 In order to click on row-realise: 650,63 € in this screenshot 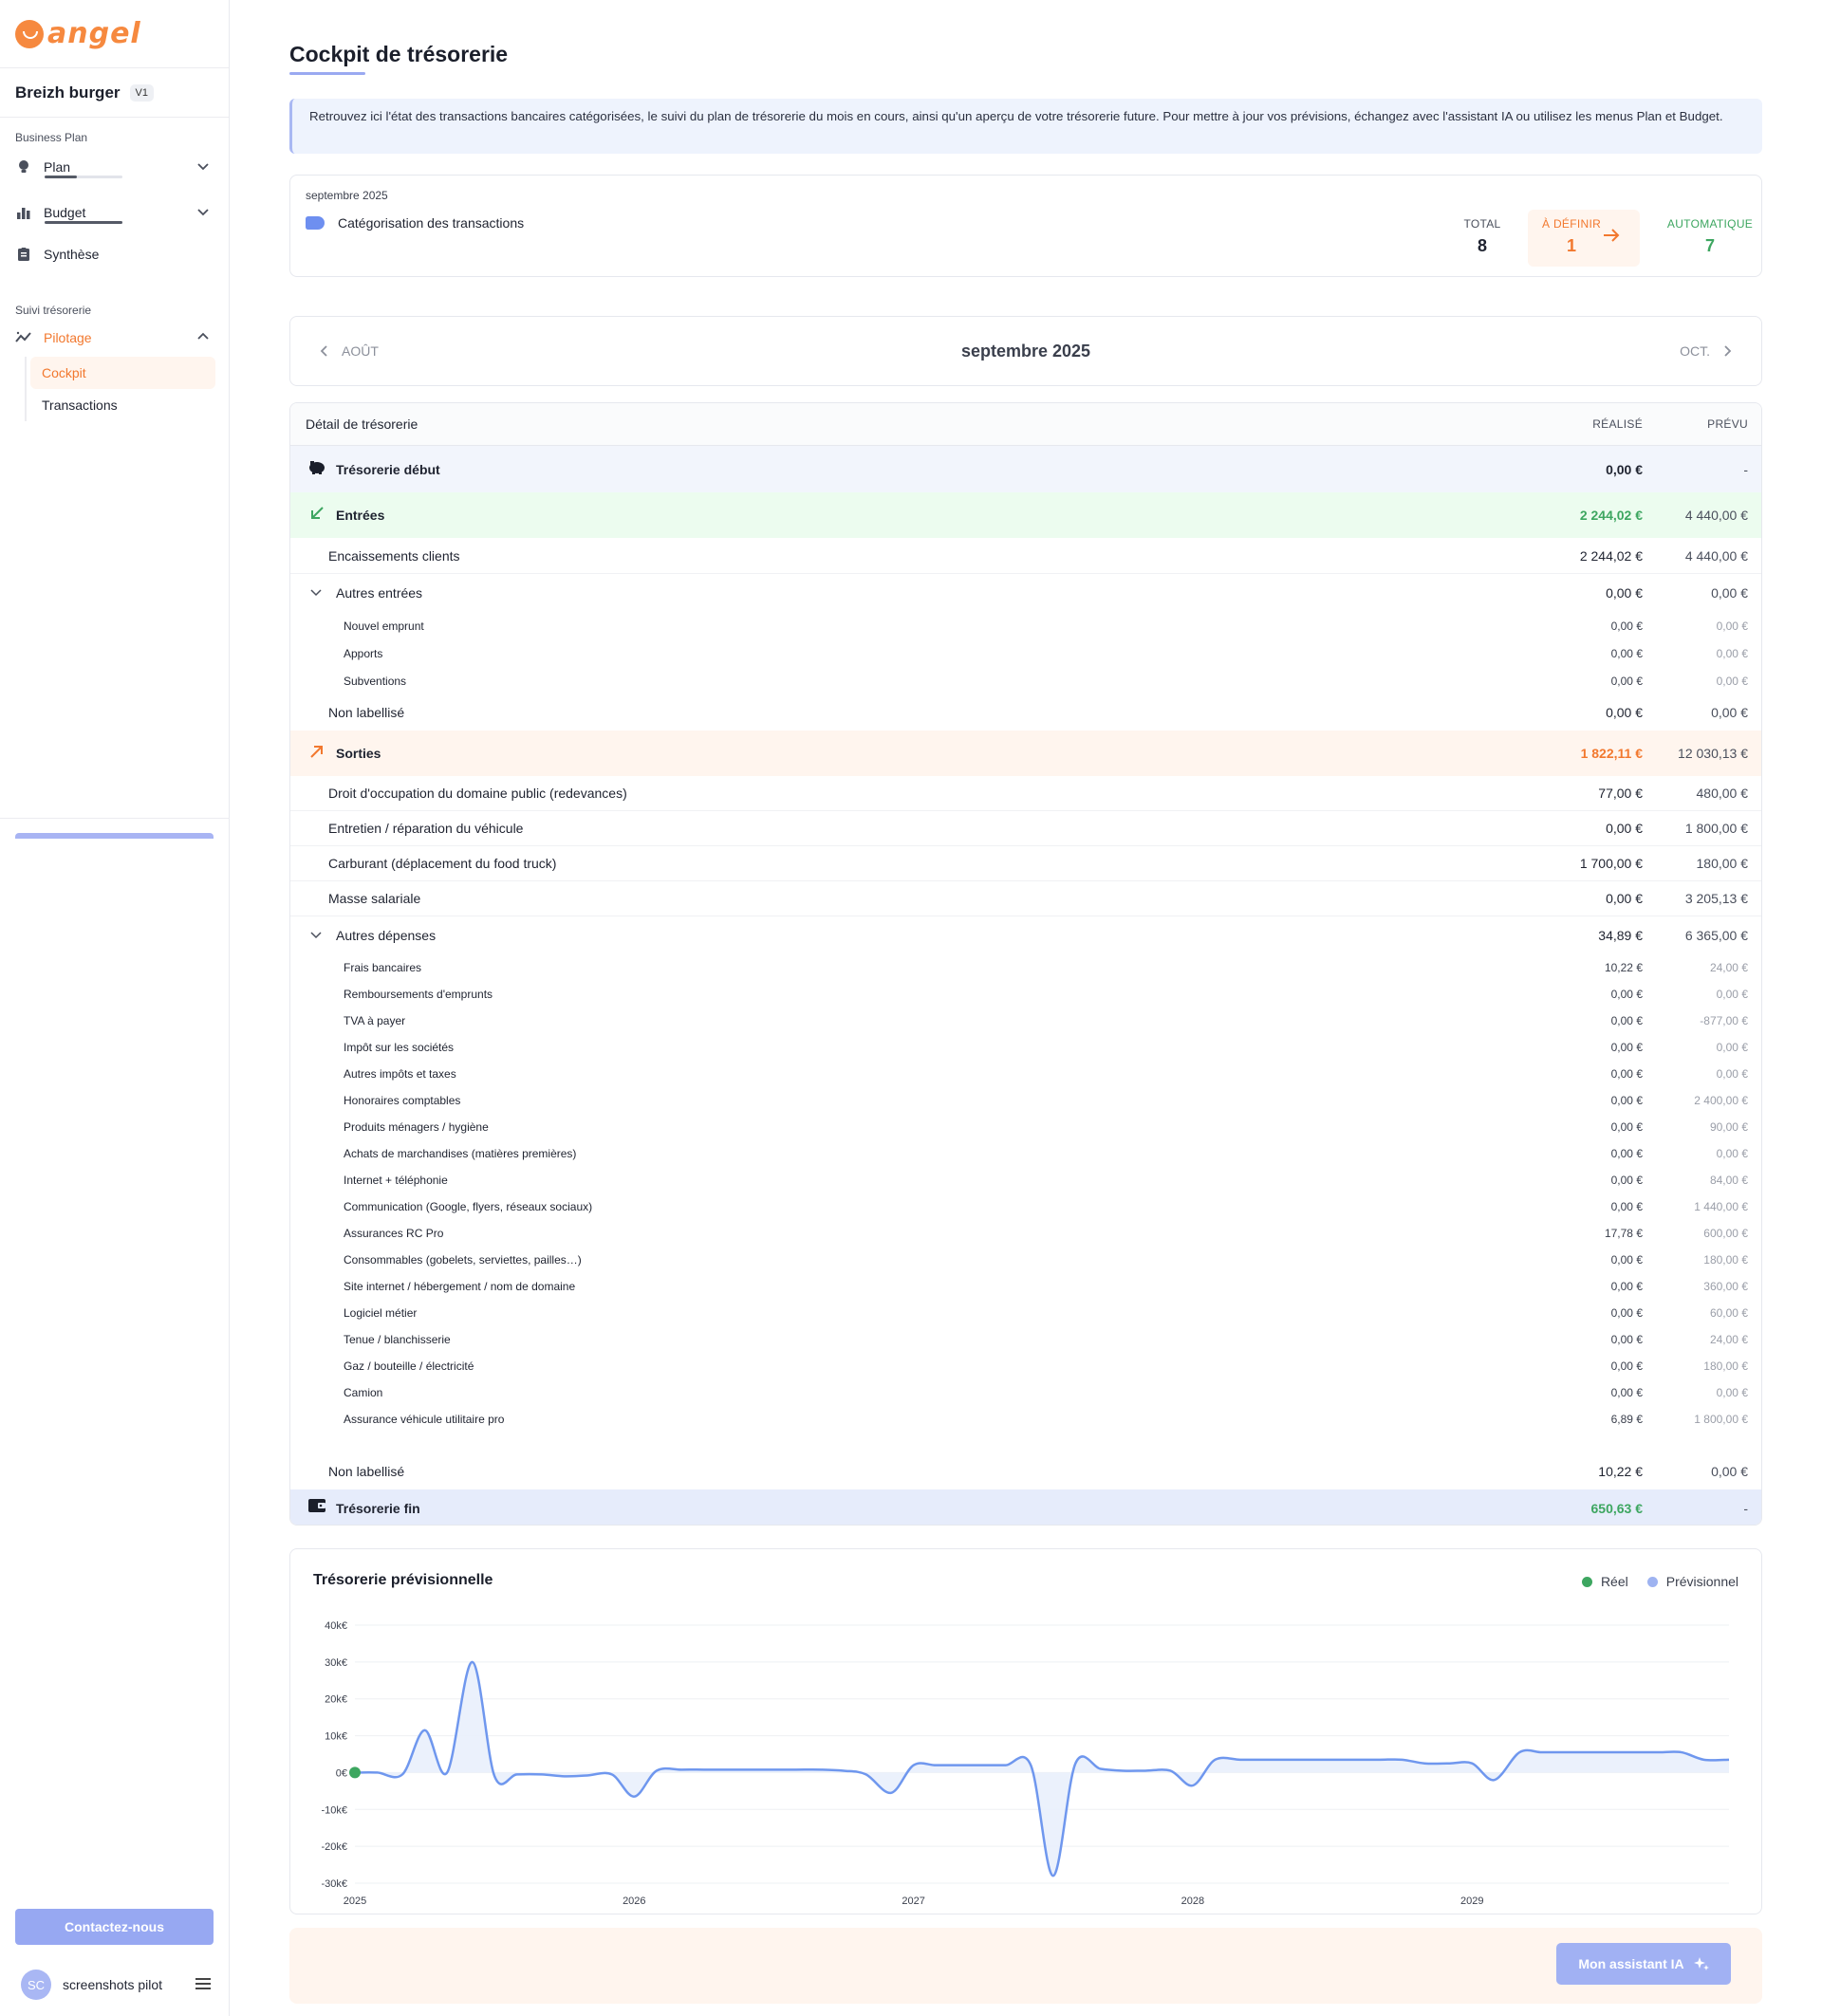, I will do `click(1617, 1508)`.